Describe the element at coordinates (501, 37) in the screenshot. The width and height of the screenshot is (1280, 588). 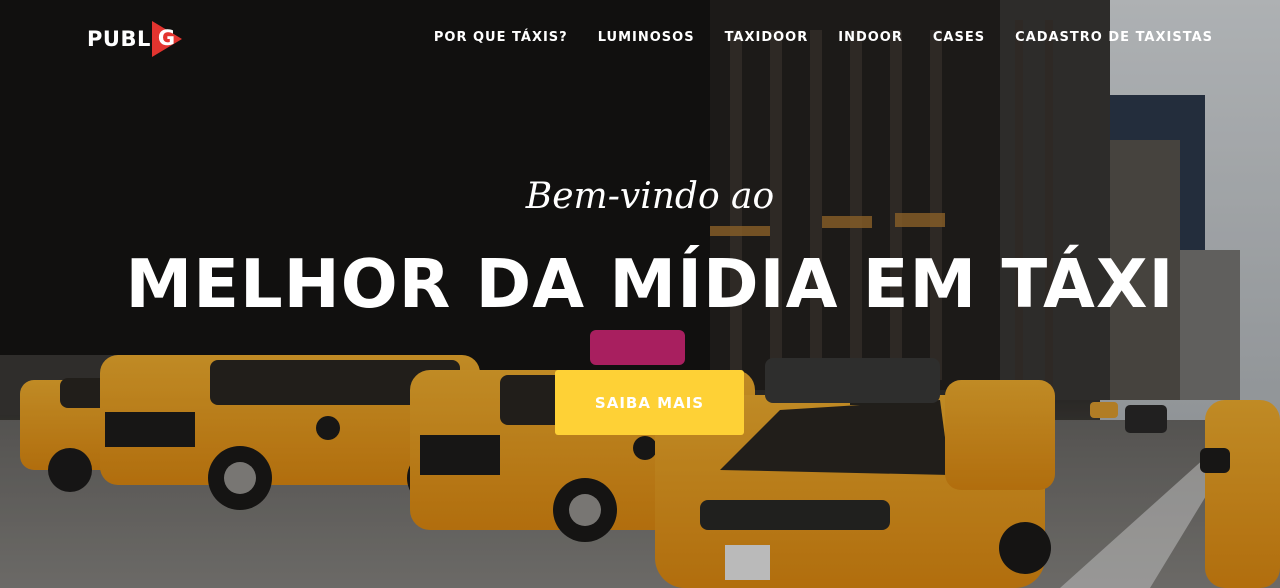
I see `nav-item-por-que-taxis: POR QUE TÁXIS?` at that location.